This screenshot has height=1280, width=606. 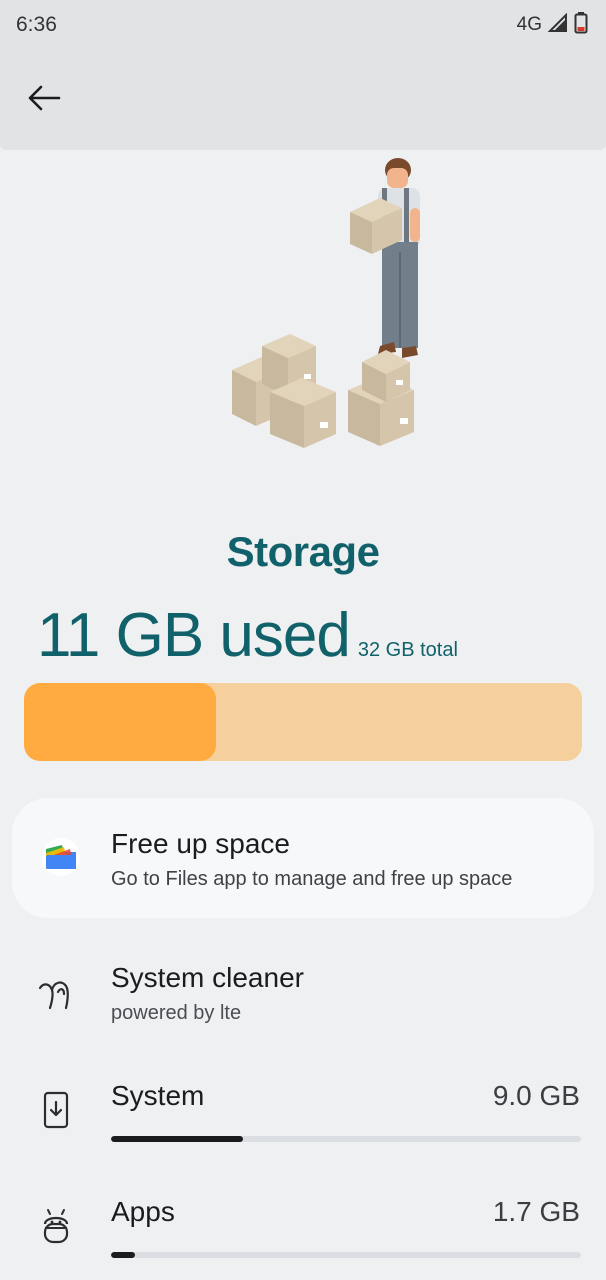 What do you see at coordinates (407, 650) in the screenshot?
I see `total-amount: 32 GB total` at bounding box center [407, 650].